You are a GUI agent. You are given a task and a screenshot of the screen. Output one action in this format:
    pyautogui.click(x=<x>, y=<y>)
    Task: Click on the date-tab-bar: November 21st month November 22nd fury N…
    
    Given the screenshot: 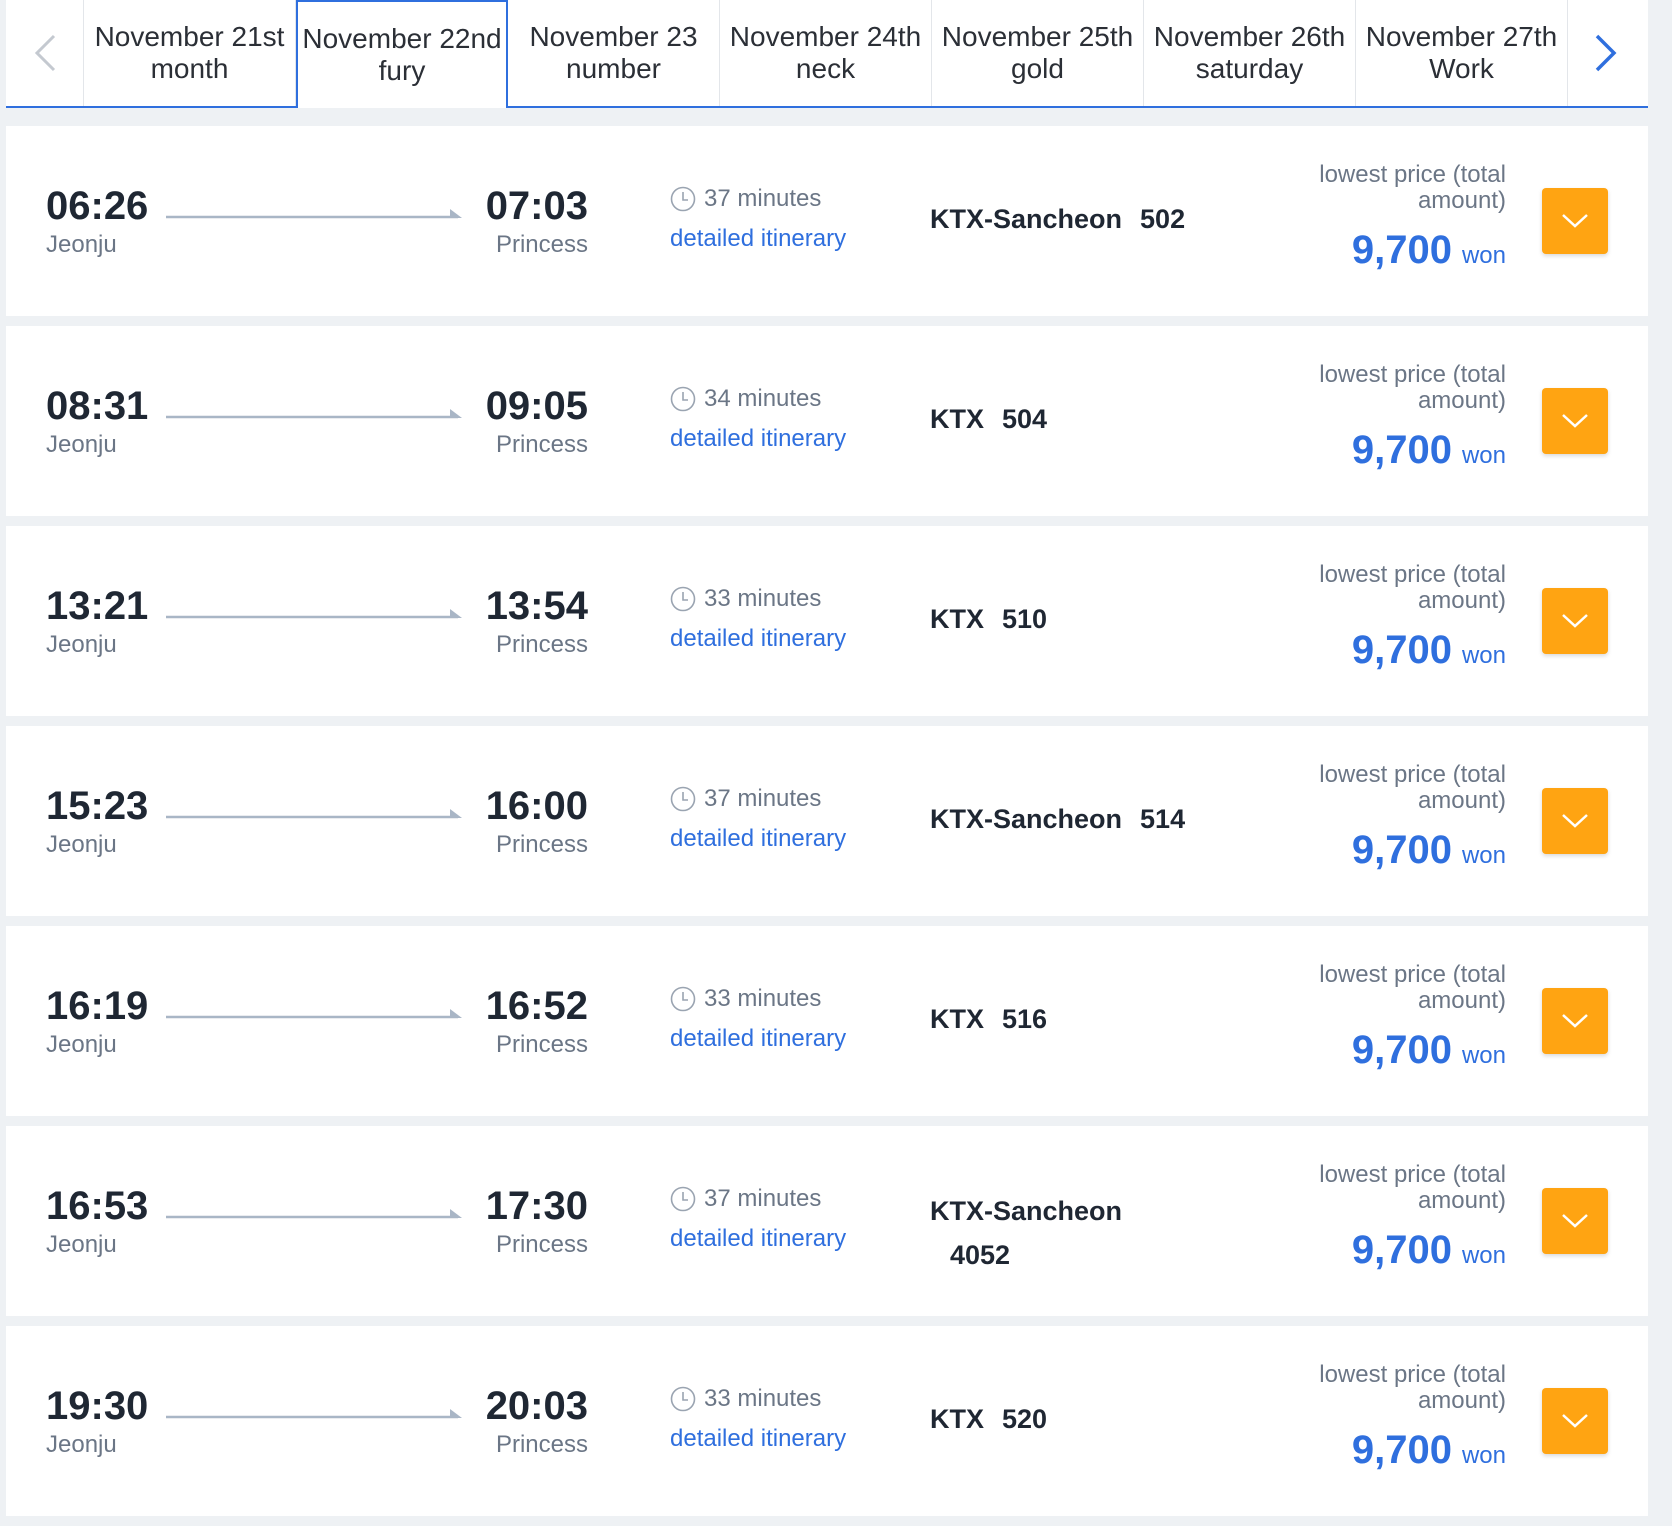 What is the action you would take?
    pyautogui.click(x=827, y=54)
    